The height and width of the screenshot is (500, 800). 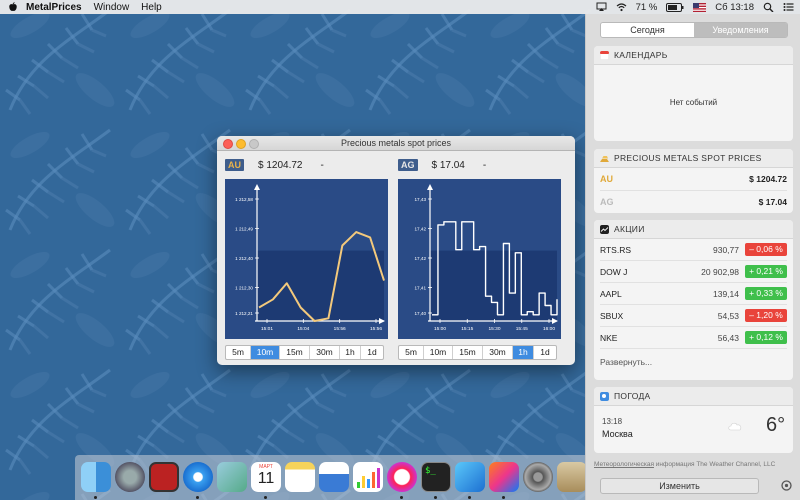 What do you see at coordinates (504, 477) in the screenshot?
I see `intellij-icon` at bounding box center [504, 477].